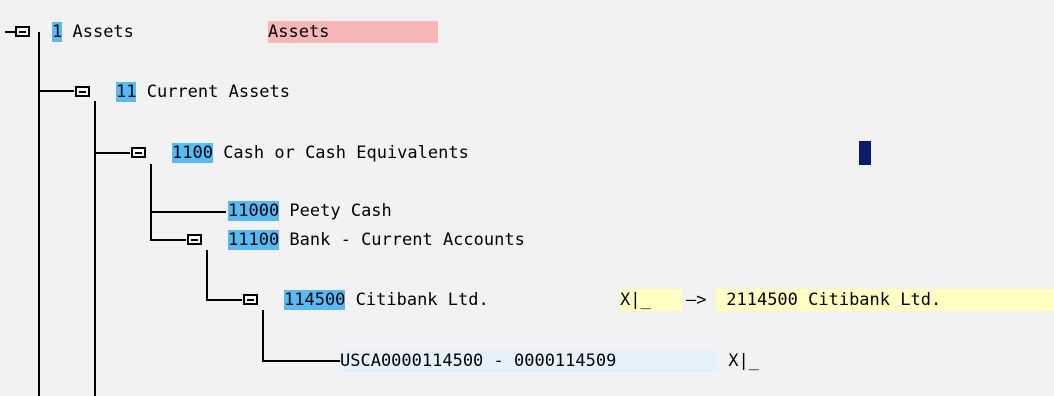 This screenshot has height=396, width=1054. I want to click on citibank-mapping-field: 2114500 Citibank Ltd., so click(885, 300).